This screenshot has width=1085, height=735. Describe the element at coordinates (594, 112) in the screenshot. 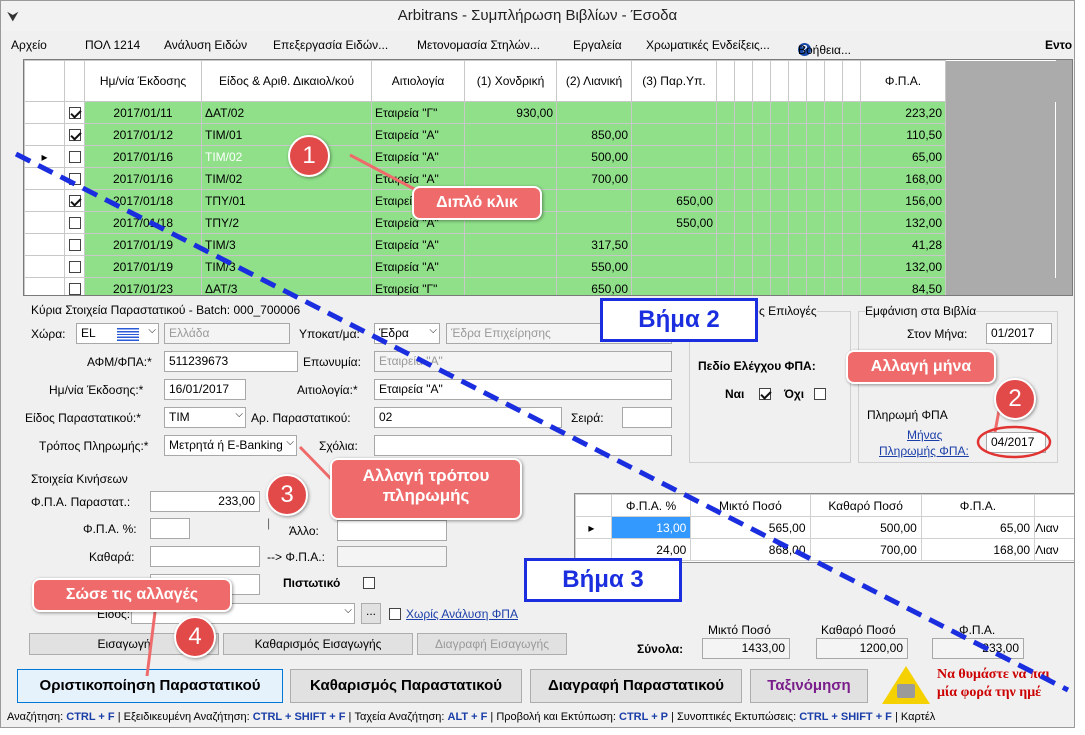

I see `retail-cell` at that location.